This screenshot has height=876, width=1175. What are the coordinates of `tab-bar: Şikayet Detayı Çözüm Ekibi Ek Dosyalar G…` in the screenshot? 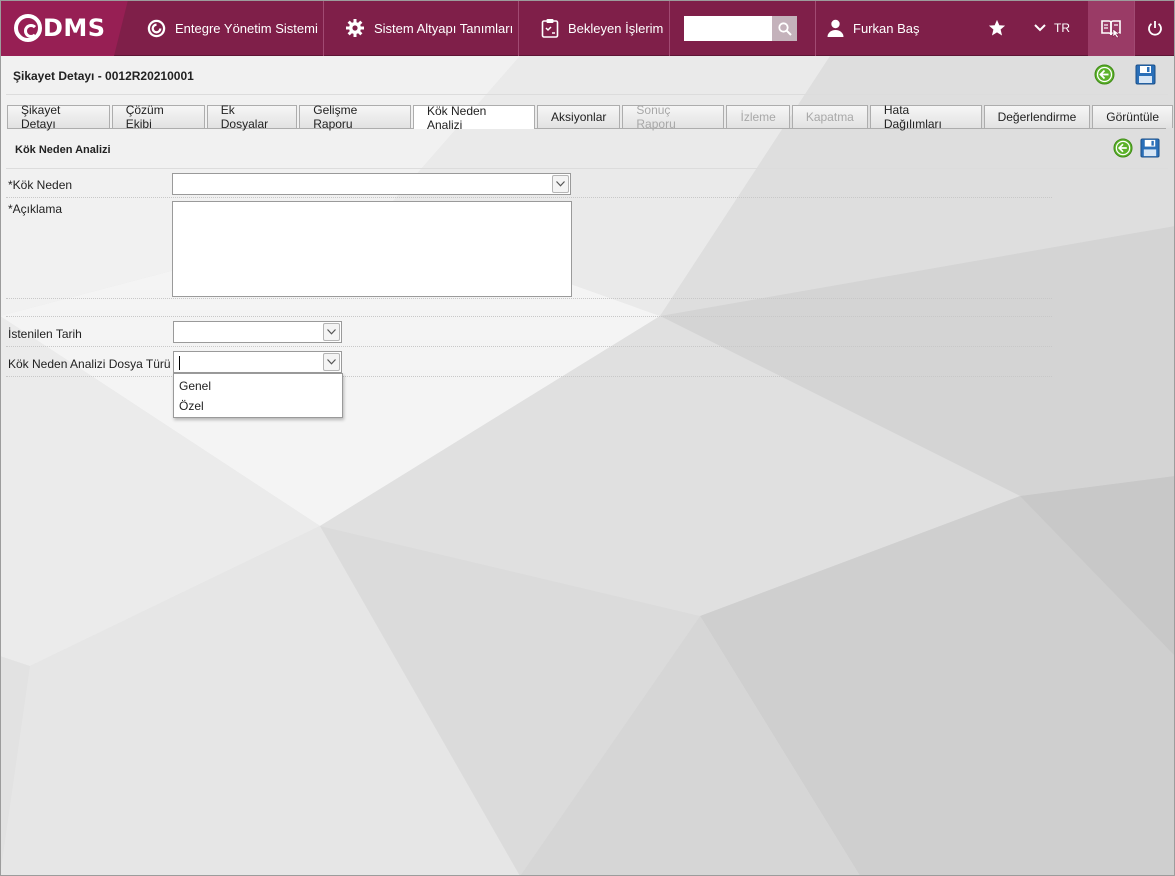 It's located at (591, 117).